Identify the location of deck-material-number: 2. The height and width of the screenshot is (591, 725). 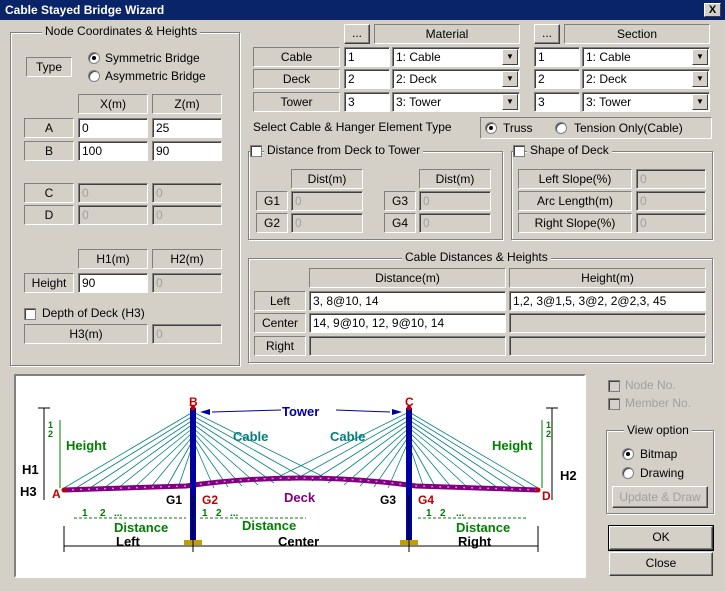
(367, 79).